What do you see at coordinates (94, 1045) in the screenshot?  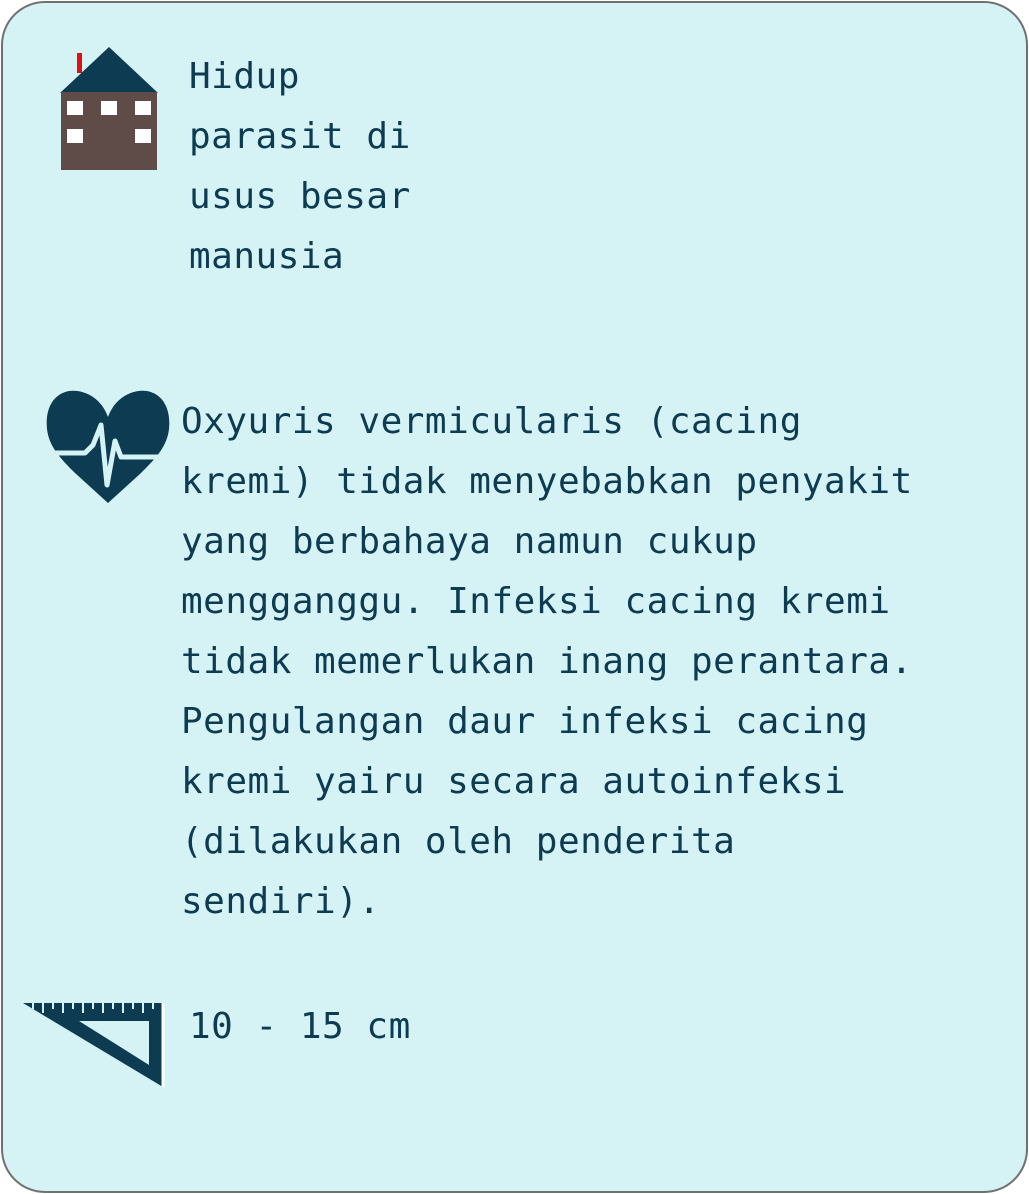 I see `set-square-ruler-icon` at bounding box center [94, 1045].